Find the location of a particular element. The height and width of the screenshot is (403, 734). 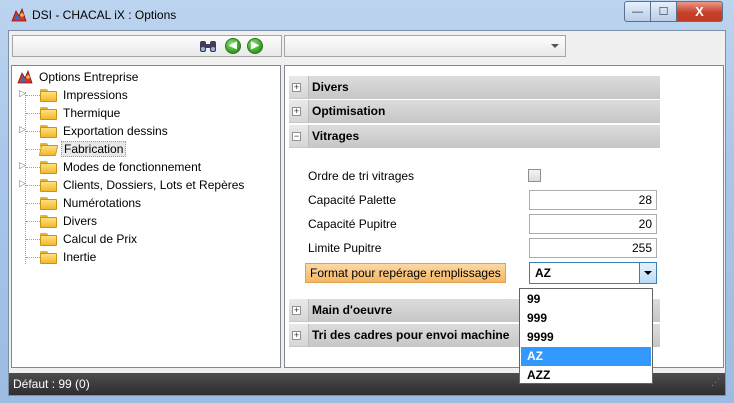

section-vitrages: − Vitrages is located at coordinates (474, 136).